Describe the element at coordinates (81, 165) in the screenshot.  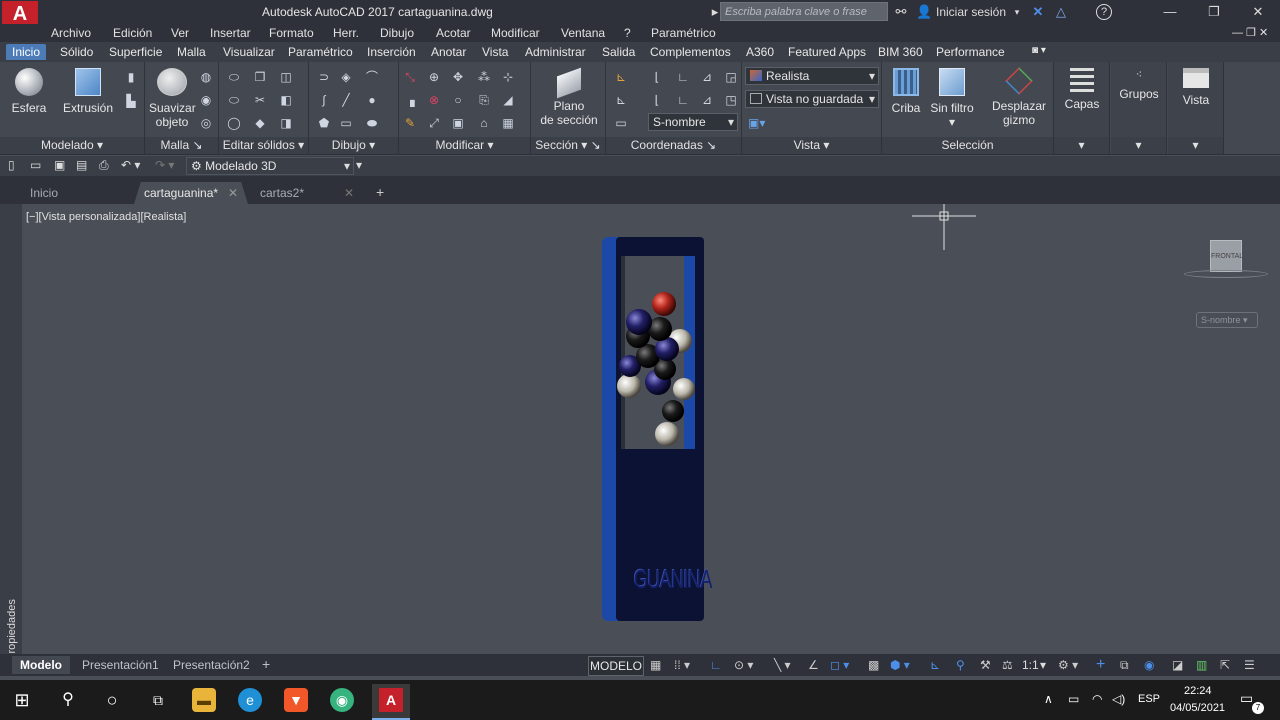
I see `save-as-icon: ▤` at that location.